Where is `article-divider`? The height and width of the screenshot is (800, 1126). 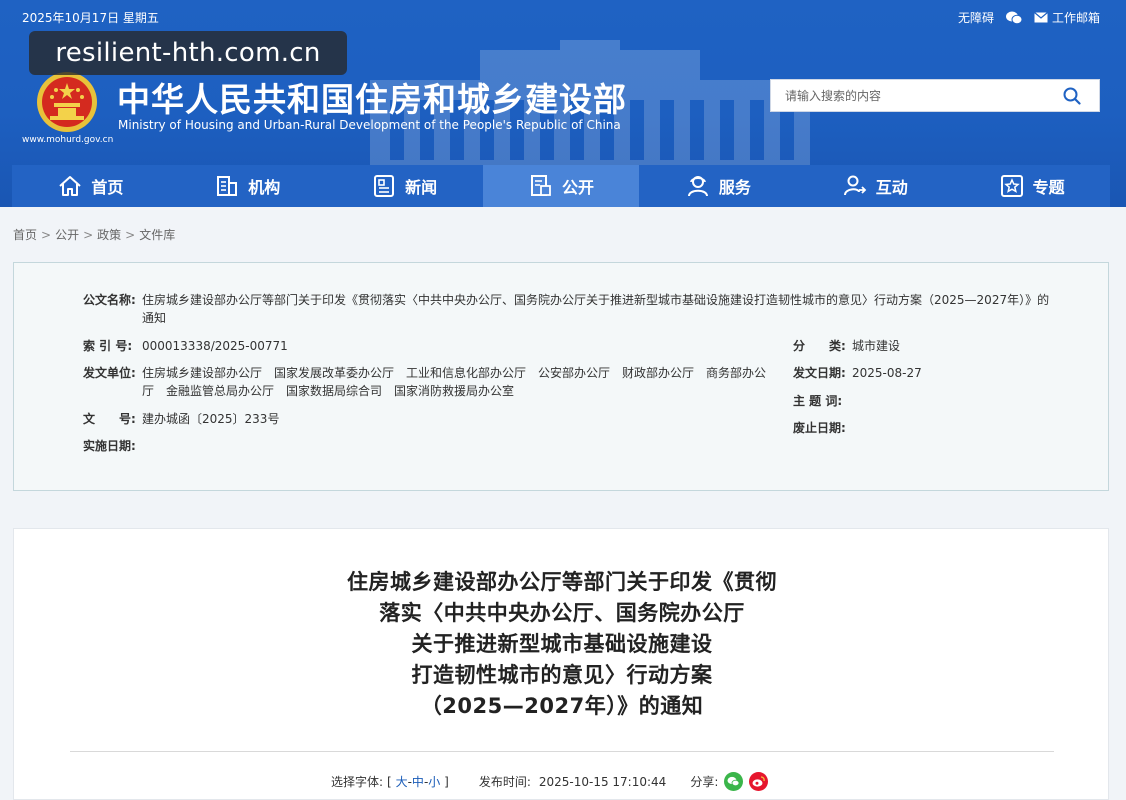 article-divider is located at coordinates (562, 751).